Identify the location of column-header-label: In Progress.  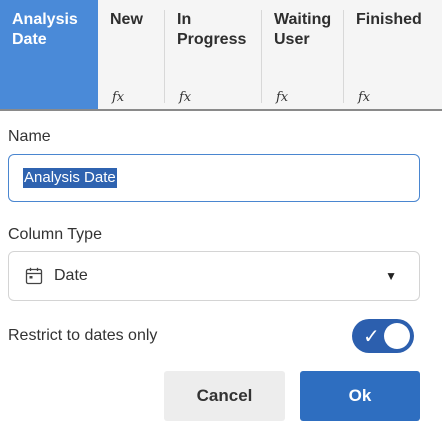
(212, 29).